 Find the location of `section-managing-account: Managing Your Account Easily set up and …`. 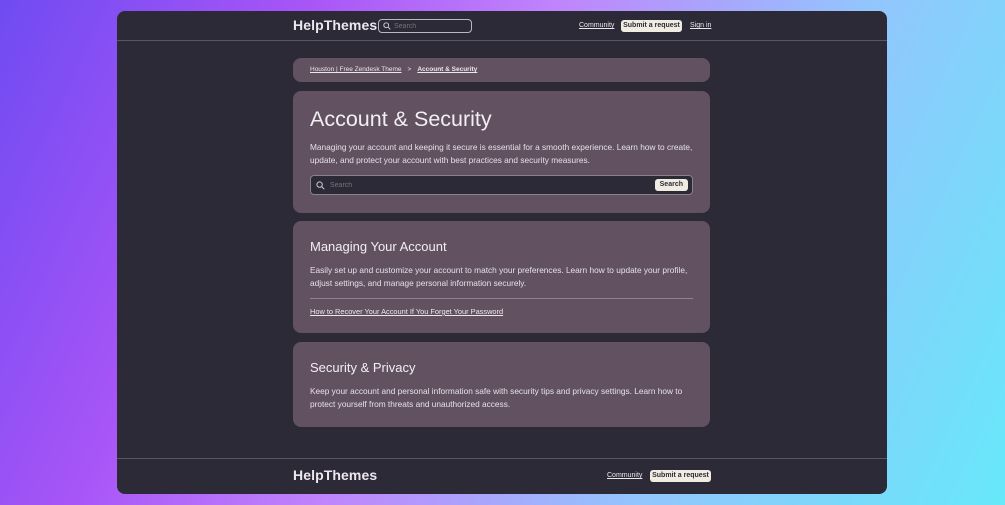

section-managing-account: Managing Your Account Easily set up and … is located at coordinates (501, 277).